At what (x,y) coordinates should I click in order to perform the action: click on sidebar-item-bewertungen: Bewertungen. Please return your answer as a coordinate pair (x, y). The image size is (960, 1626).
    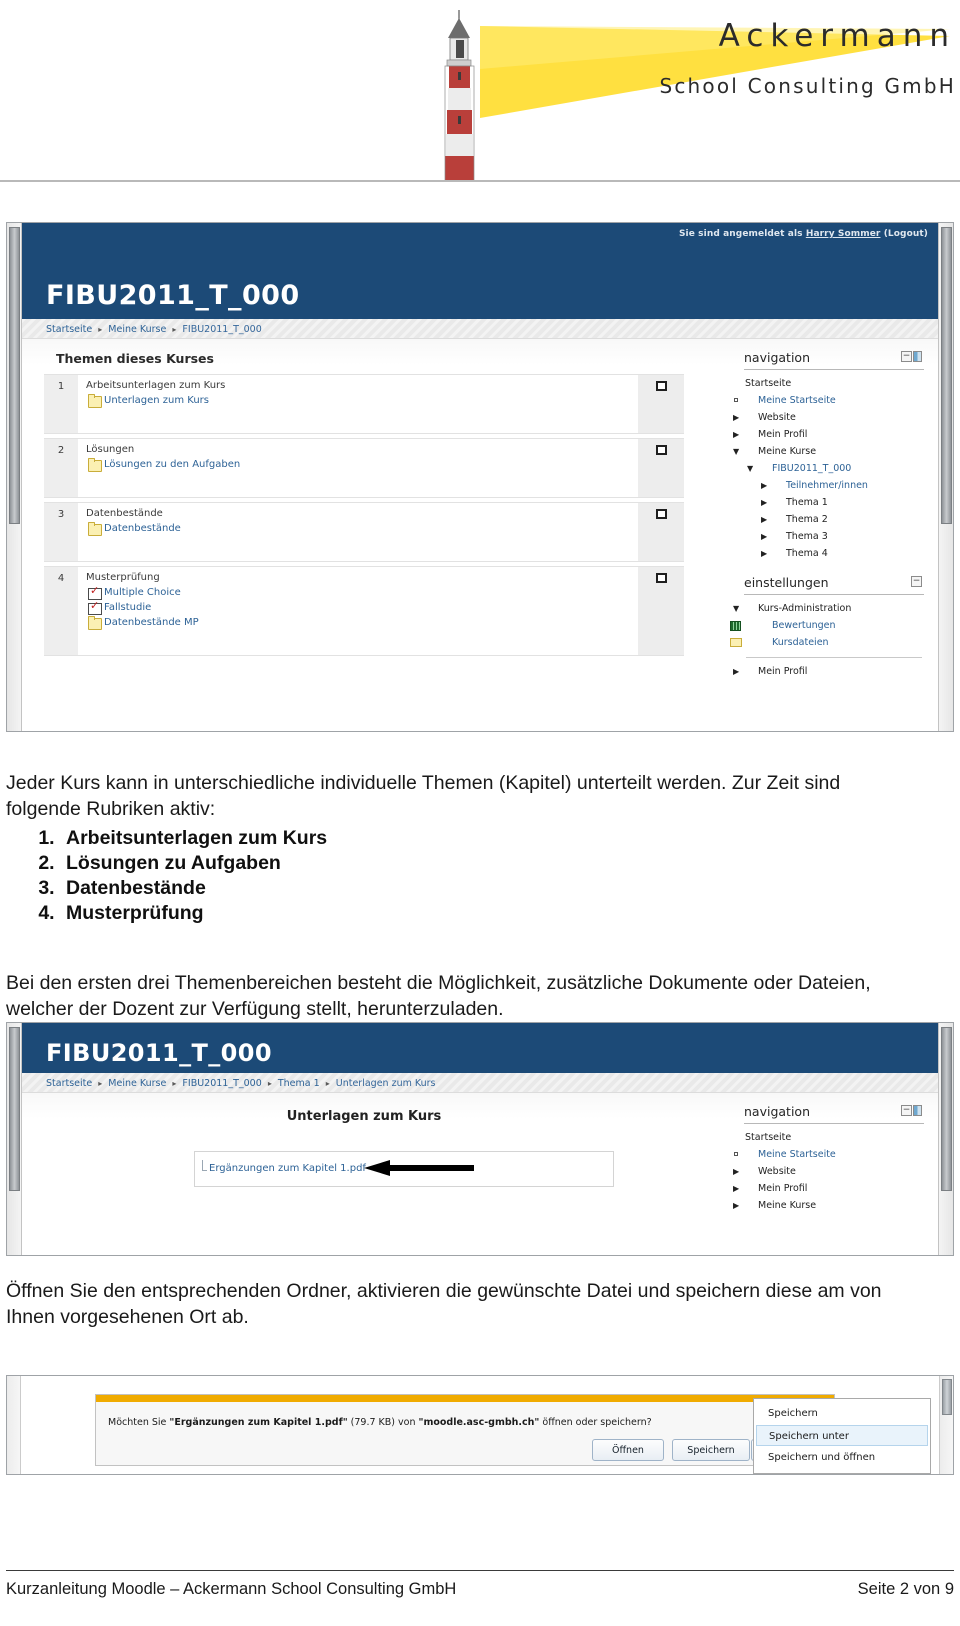
    Looking at the image, I should click on (827, 625).